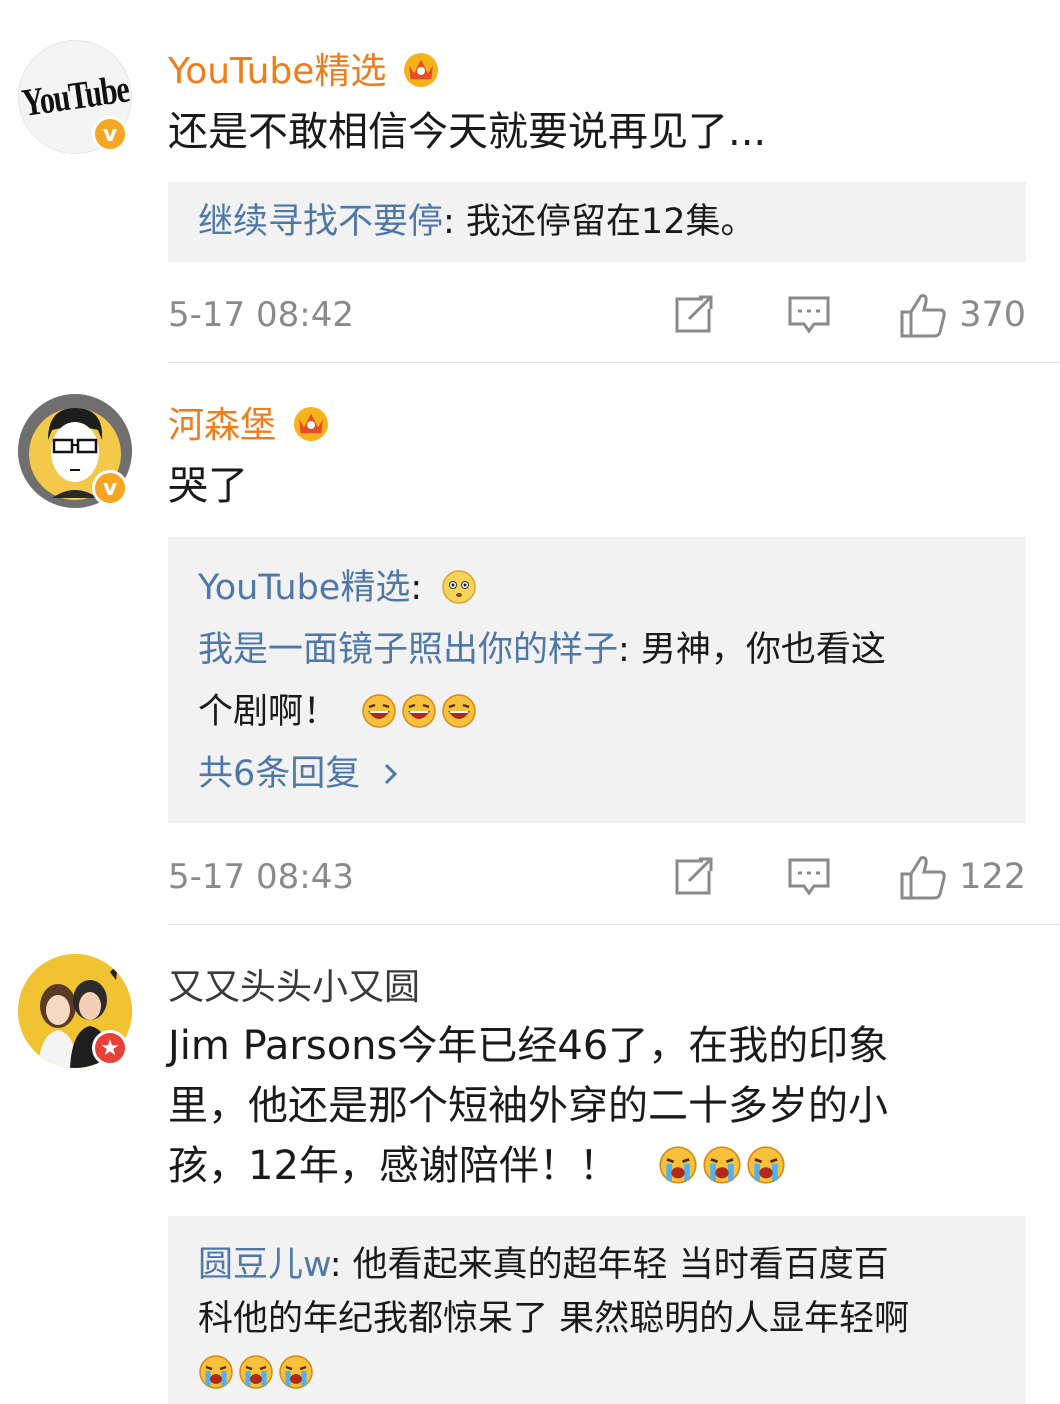  What do you see at coordinates (75, 1011) in the screenshot?
I see `avatar-youyoutoutou: ★` at bounding box center [75, 1011].